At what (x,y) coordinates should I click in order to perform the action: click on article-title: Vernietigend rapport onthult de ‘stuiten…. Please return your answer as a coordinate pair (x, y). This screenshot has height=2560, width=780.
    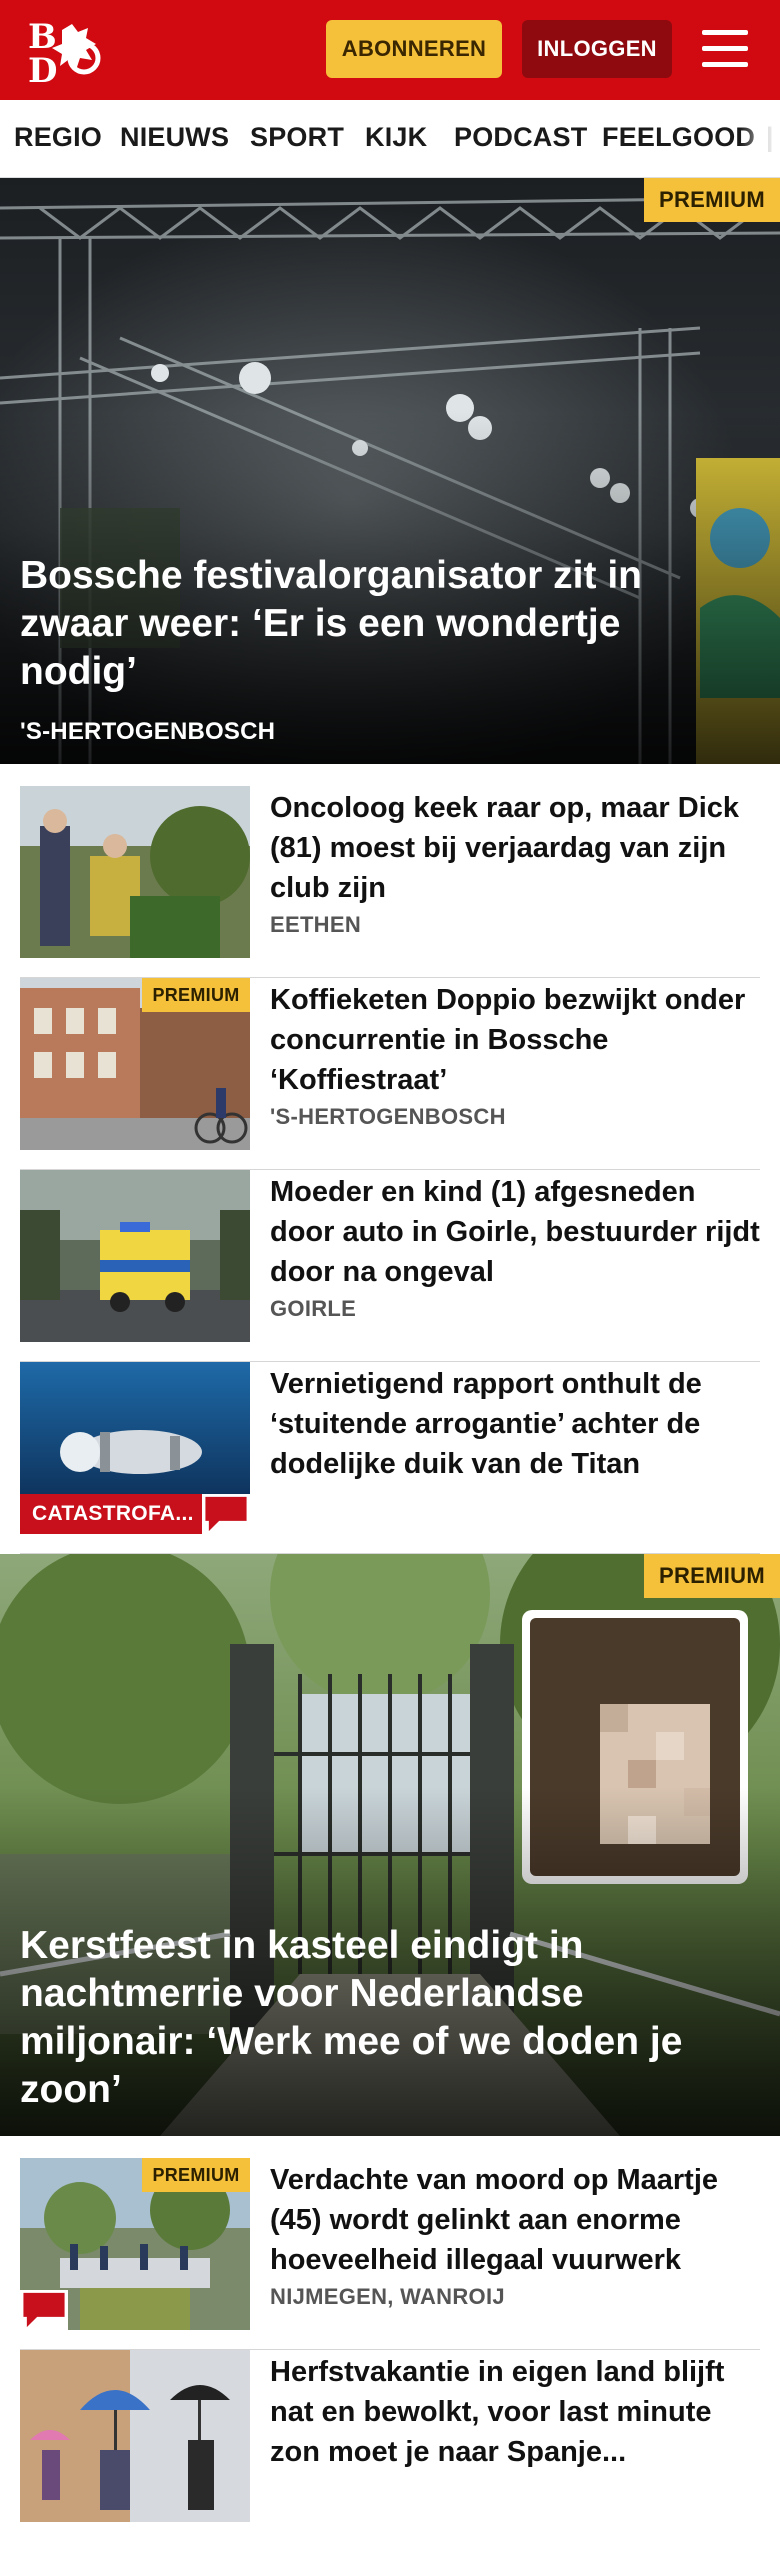
    Looking at the image, I should click on (515, 1424).